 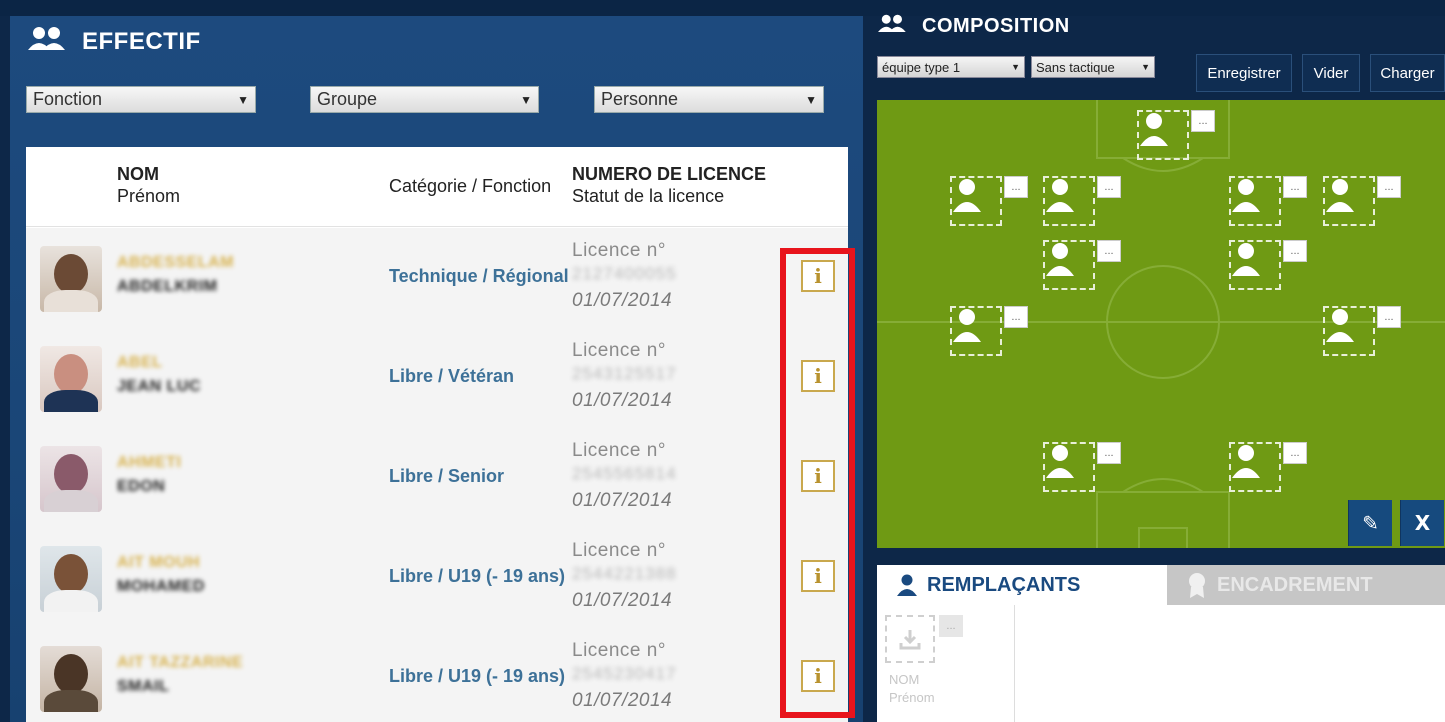 I want to click on bench-prenom-label: Prénom, so click(x=912, y=697).